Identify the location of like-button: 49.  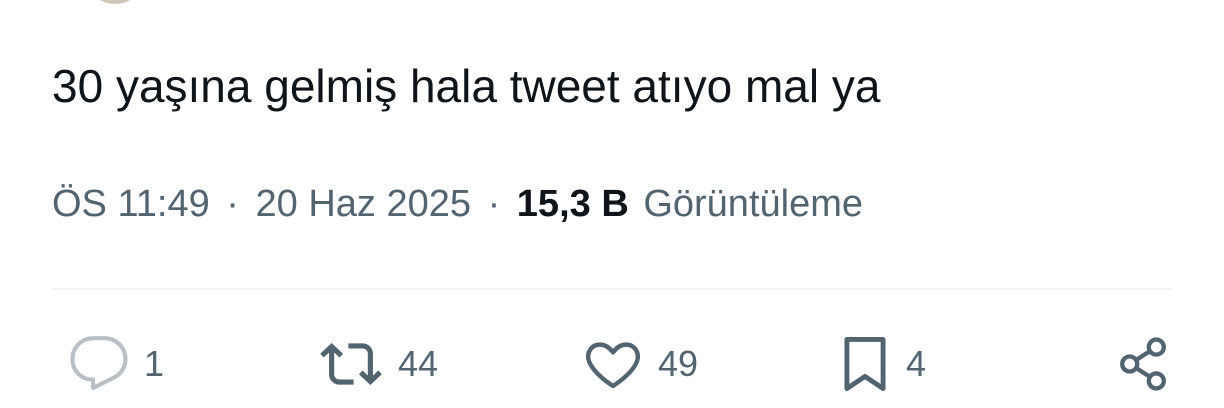
(640, 364).